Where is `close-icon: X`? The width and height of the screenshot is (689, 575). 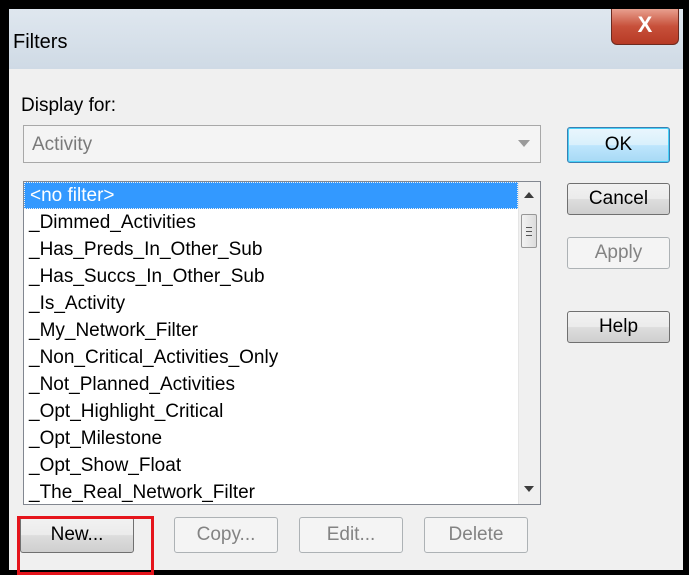
close-icon: X is located at coordinates (645, 24).